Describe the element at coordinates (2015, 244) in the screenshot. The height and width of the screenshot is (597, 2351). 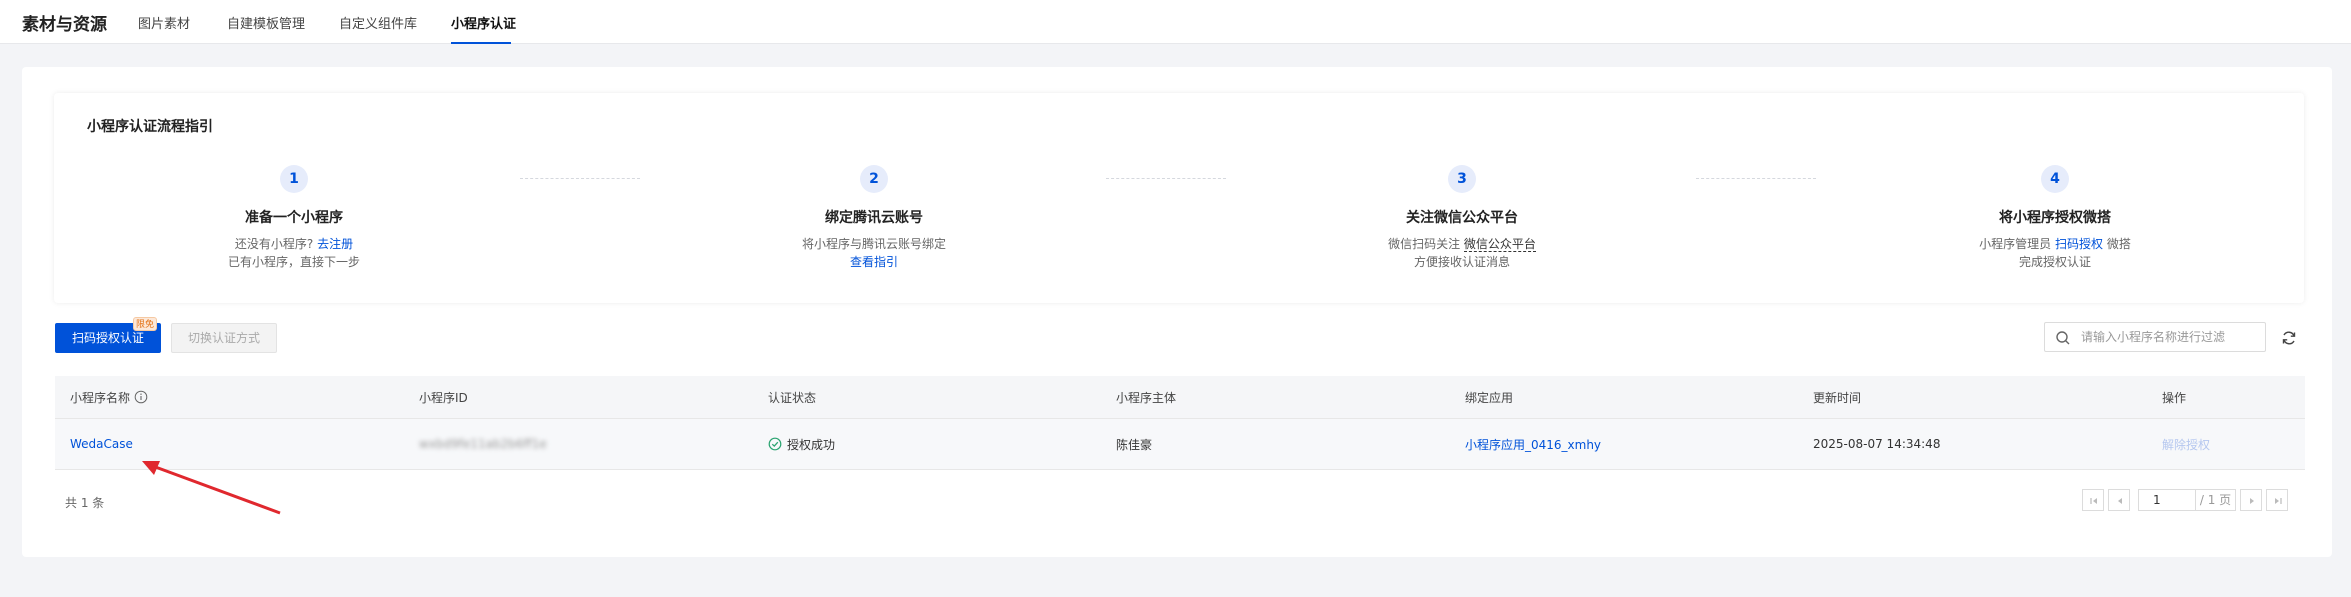
I see `step-text: 小程序管理员` at that location.